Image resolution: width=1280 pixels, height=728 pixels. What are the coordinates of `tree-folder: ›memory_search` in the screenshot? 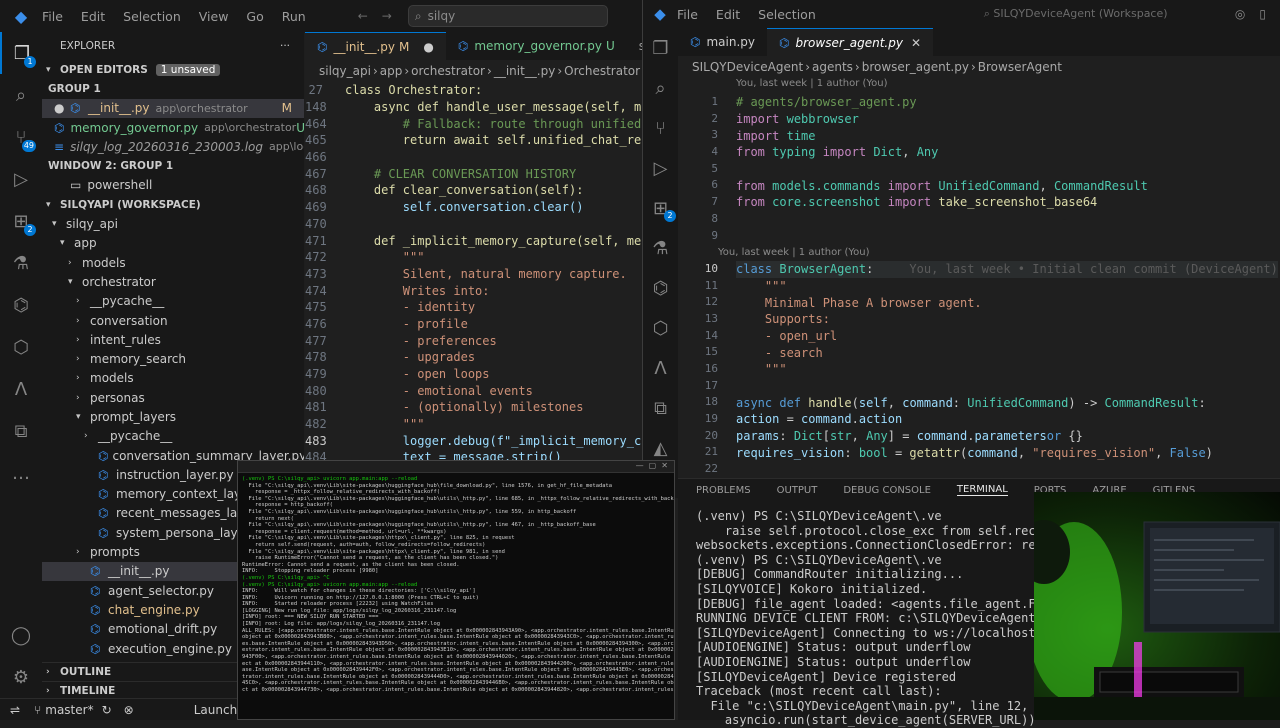 It's located at (173, 358).